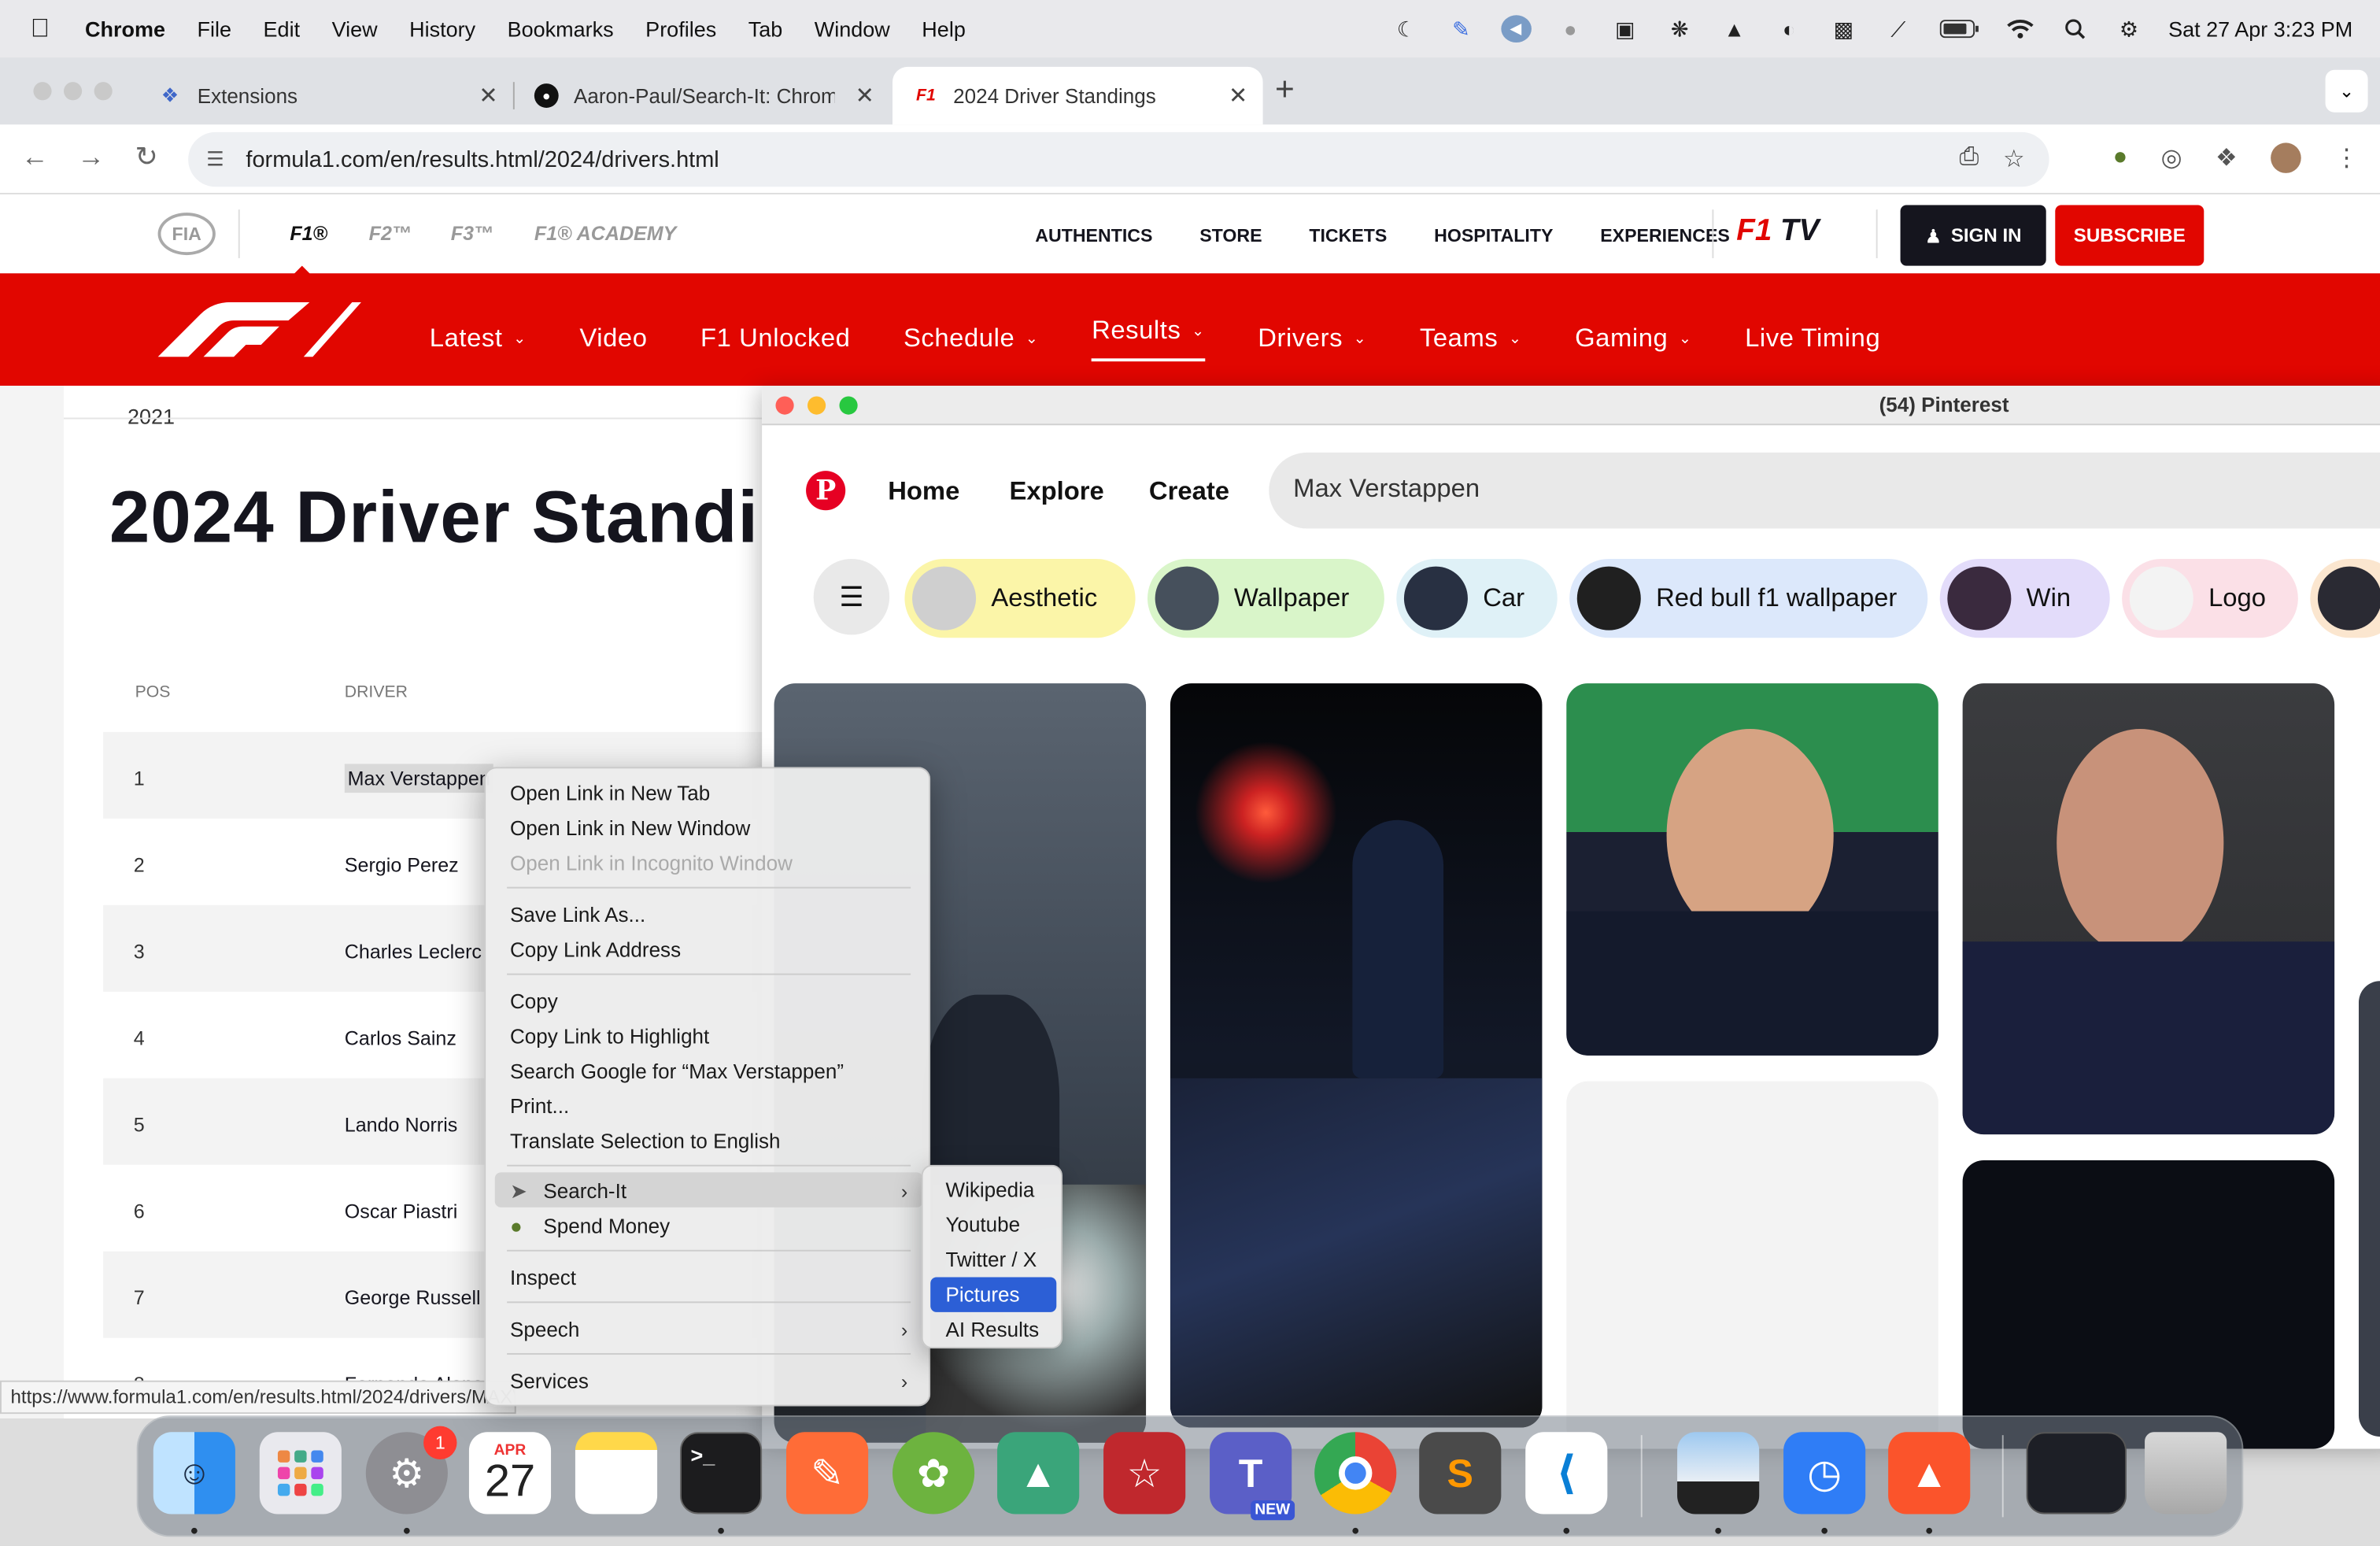  I want to click on trash-icon, so click(2186, 1473).